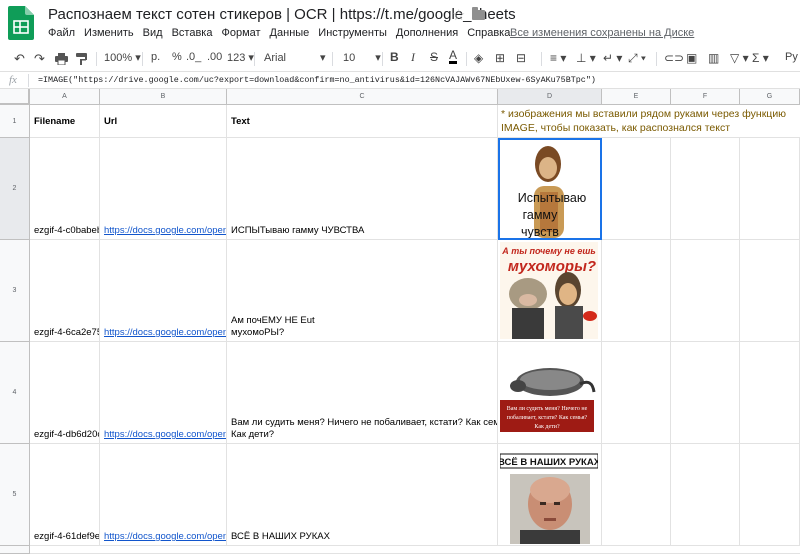 Image resolution: width=800 pixels, height=554 pixels. What do you see at coordinates (427, 33) in the screenshot?
I see `menu-addons: Дополнения` at bounding box center [427, 33].